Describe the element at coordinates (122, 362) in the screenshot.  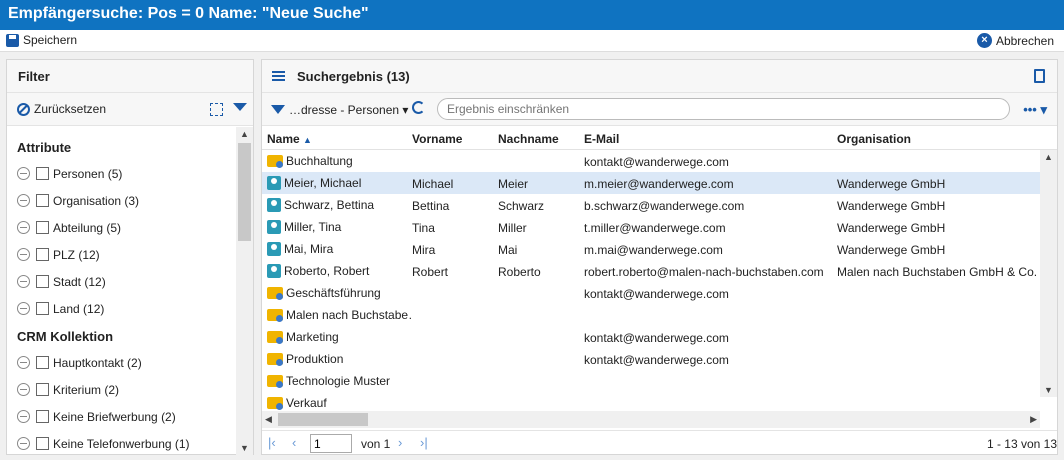
I see `filter-item: Hauptkontakt (2)` at that location.